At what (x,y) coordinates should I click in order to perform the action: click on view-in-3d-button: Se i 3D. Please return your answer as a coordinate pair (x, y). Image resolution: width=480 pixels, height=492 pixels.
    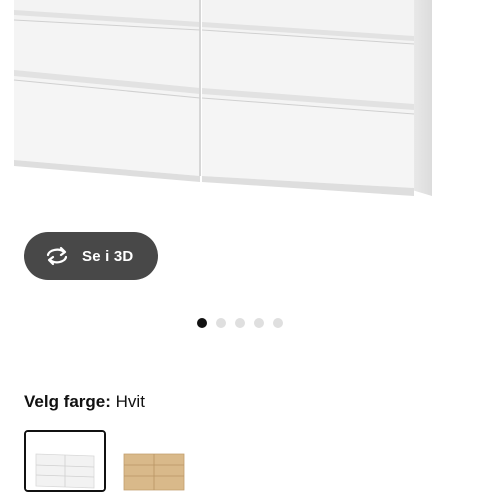
    Looking at the image, I should click on (91, 256).